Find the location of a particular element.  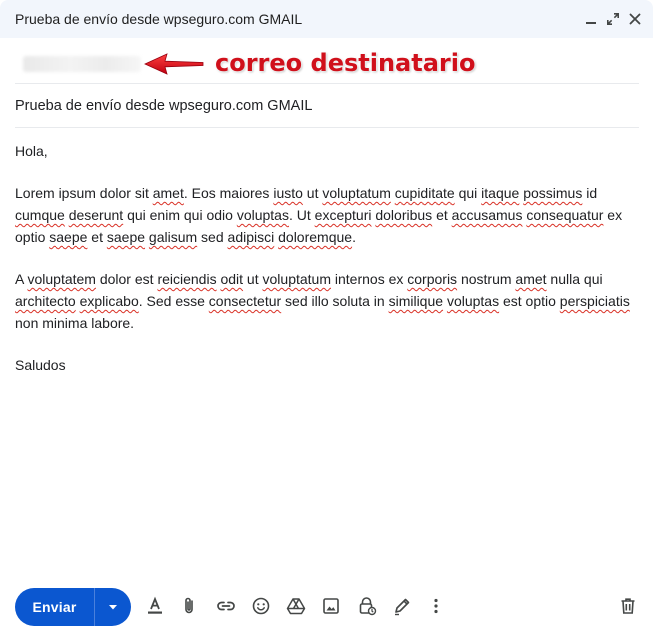

misspelled-word: cumque is located at coordinates (40, 215).